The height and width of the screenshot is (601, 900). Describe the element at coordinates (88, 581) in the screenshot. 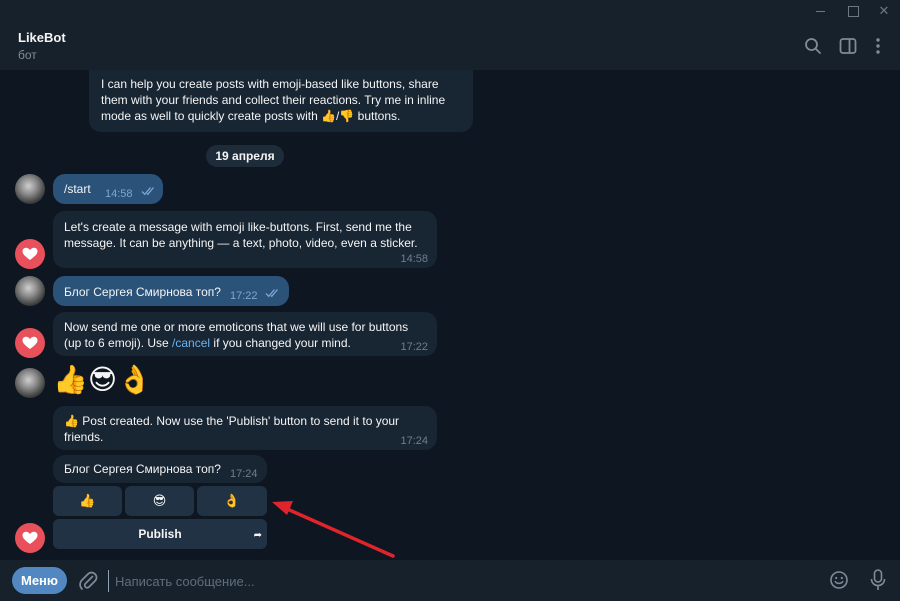

I see `paperclip-icon` at that location.